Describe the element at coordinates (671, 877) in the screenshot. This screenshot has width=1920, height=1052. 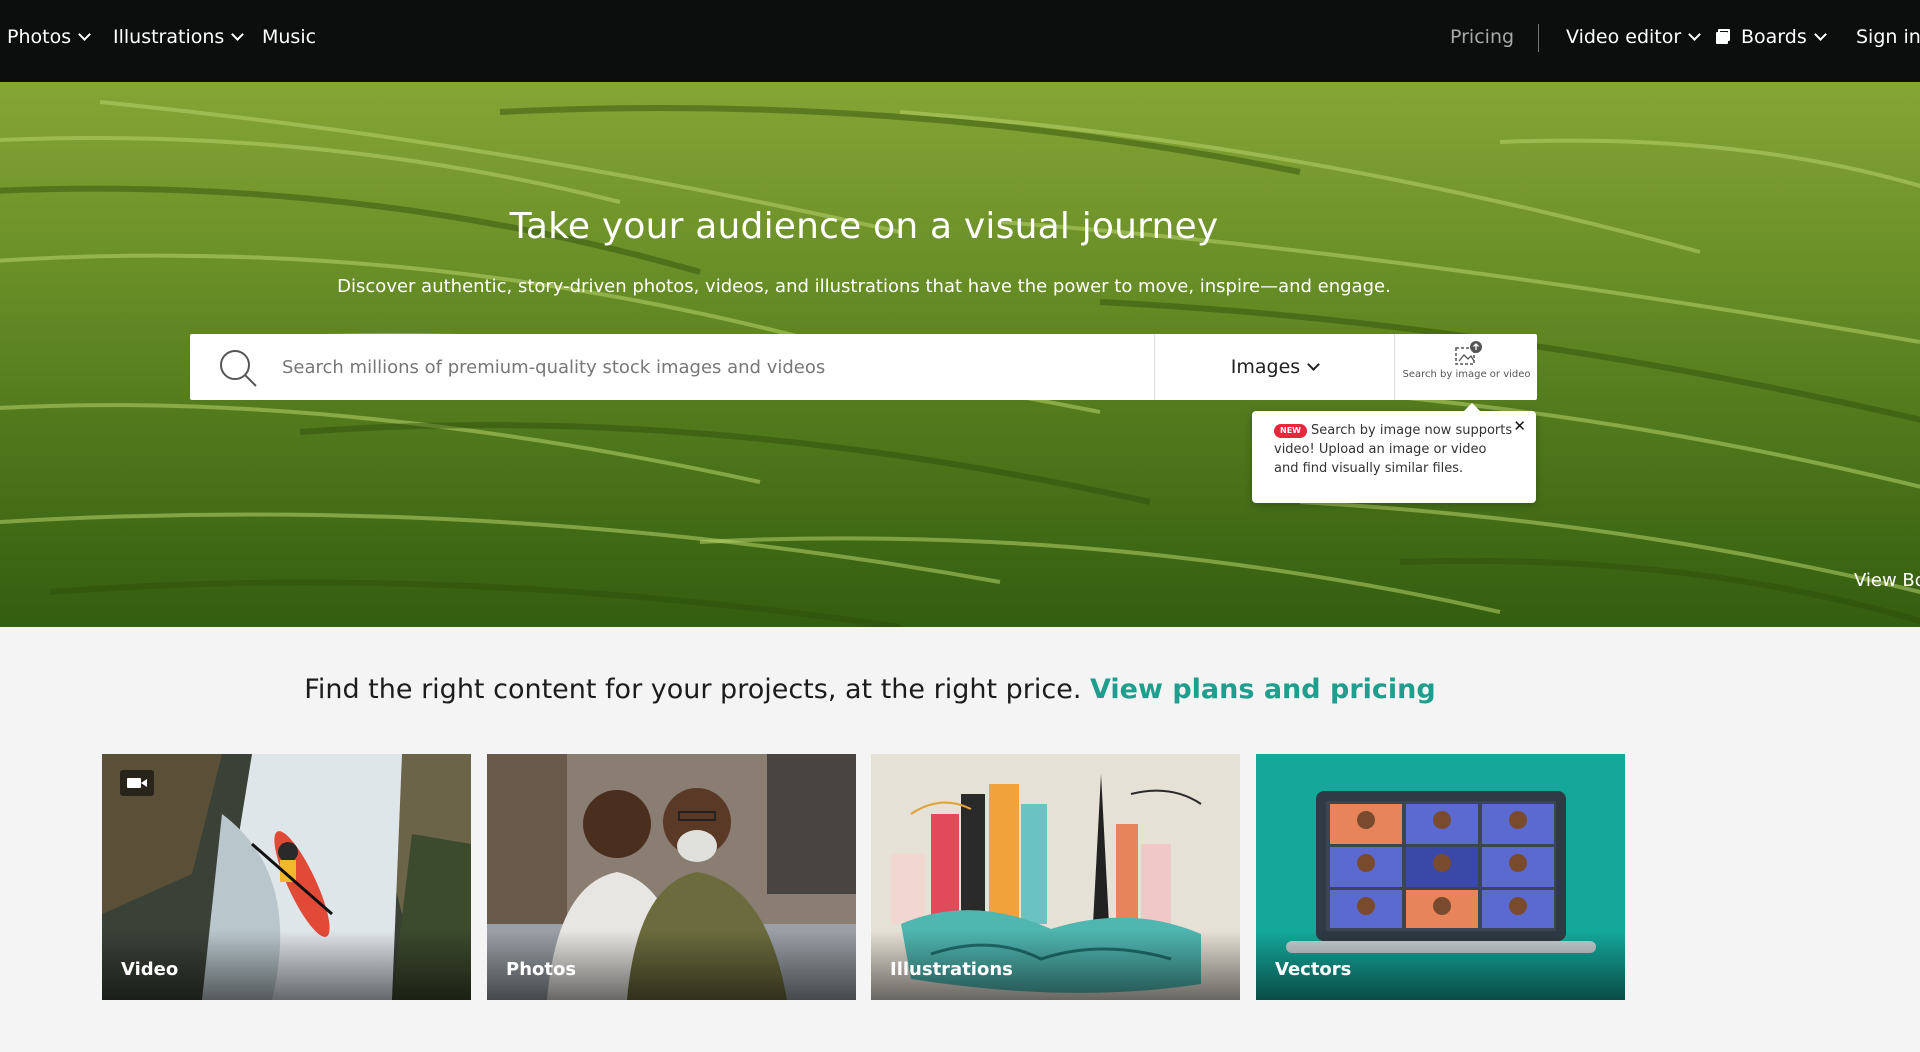
I see `category-card-photos: Photos` at that location.